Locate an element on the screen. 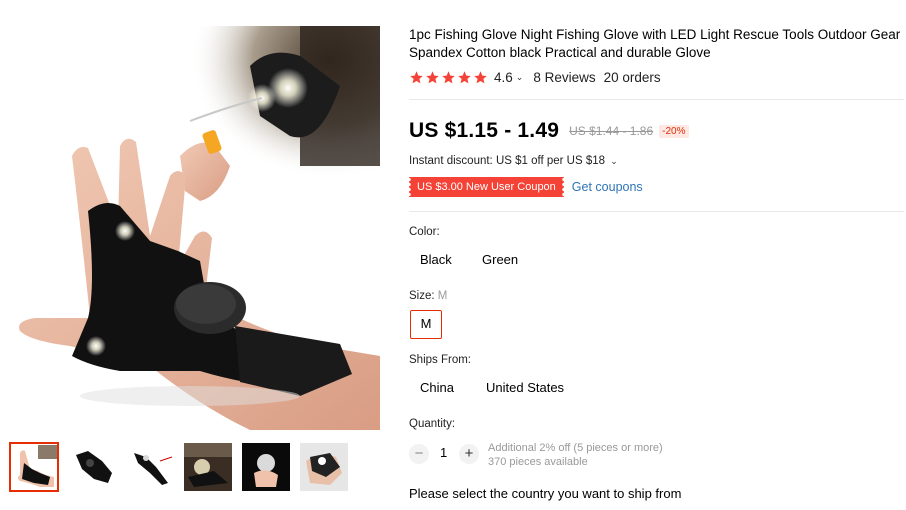 The height and width of the screenshot is (510, 906). instant-discount-text: Instant discount: US $1 off per US $18 is located at coordinates (507, 161).